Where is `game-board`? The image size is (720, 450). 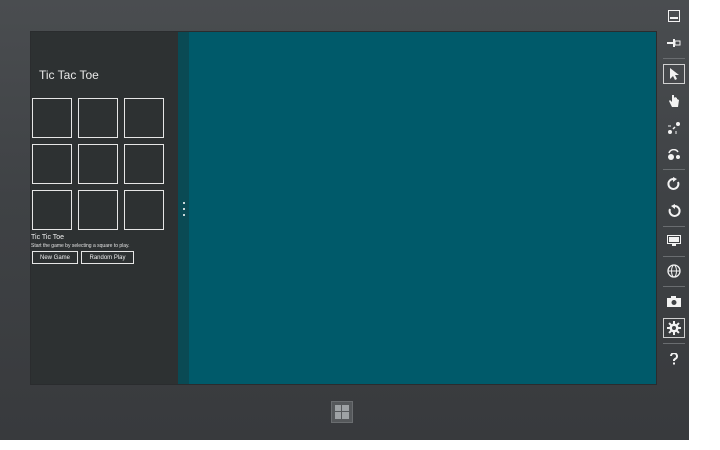
game-board is located at coordinates (99, 165).